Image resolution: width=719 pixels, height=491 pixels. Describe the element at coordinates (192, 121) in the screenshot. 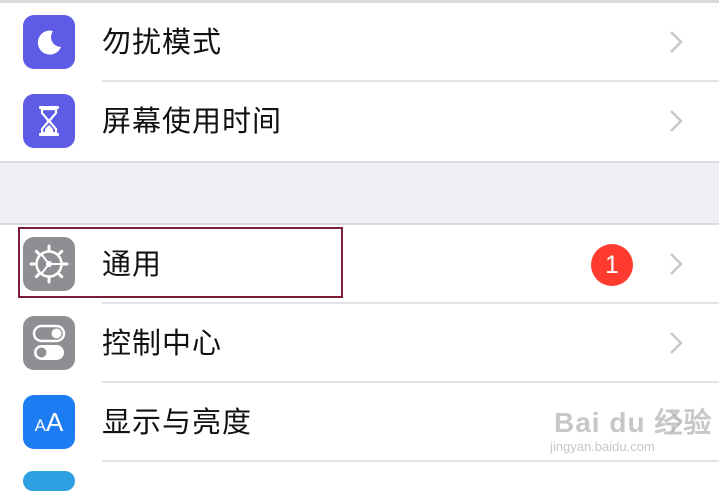

I see `settings-row-label: 屏幕使用时间` at that location.